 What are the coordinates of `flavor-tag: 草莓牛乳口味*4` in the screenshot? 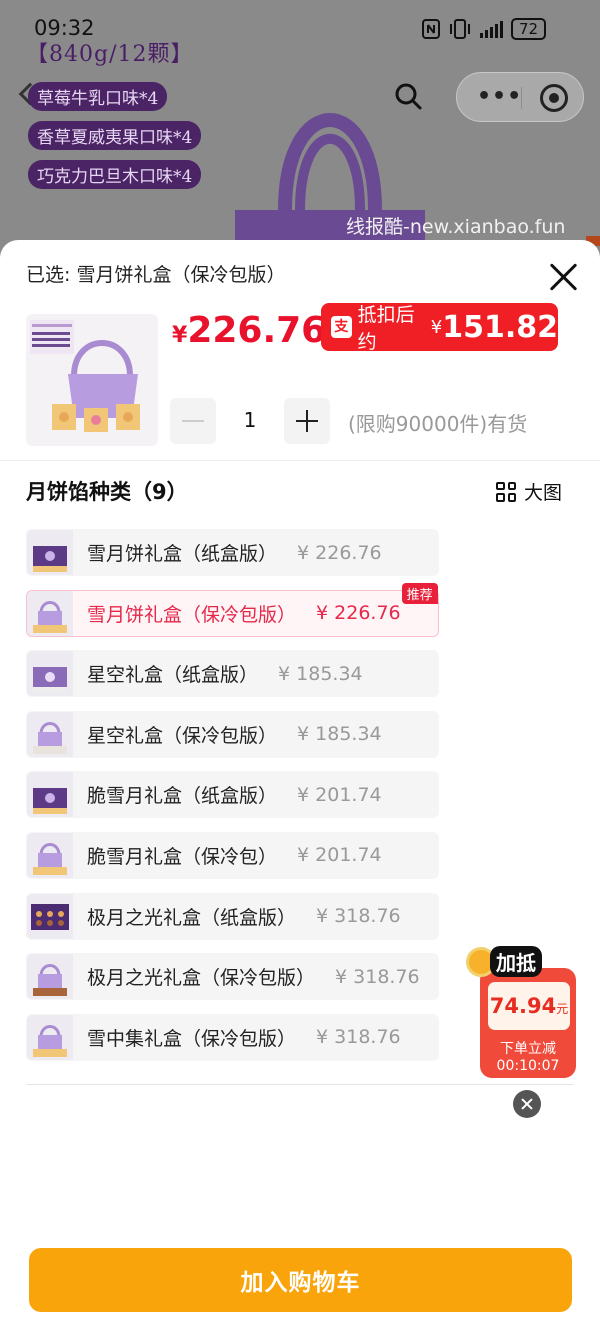 It's located at (98, 96).